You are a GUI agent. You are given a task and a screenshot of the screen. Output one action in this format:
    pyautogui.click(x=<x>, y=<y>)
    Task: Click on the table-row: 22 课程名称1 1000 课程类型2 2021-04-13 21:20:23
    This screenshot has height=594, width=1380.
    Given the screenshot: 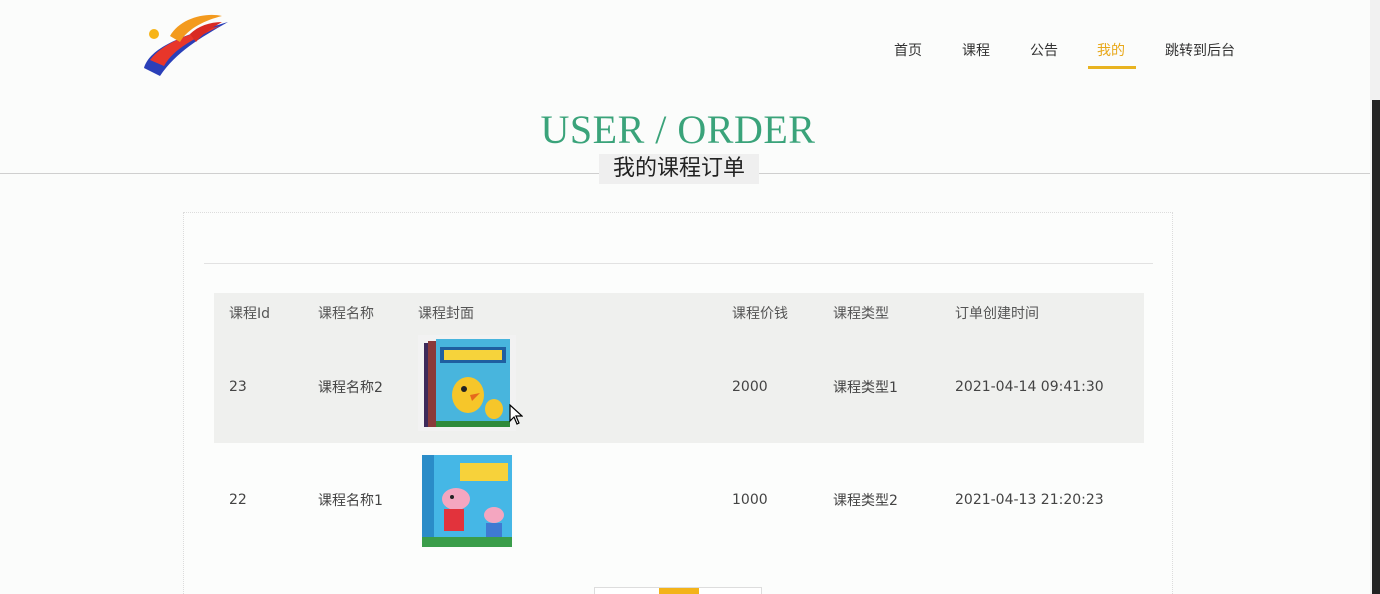 What is the action you would take?
    pyautogui.click(x=679, y=500)
    